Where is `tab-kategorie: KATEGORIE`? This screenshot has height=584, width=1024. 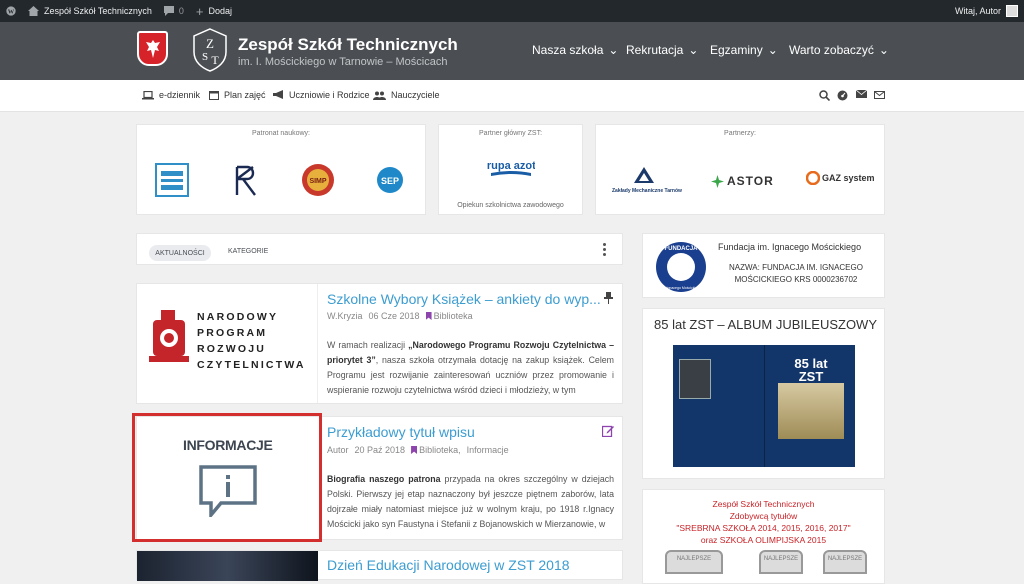 tab-kategorie: KATEGORIE is located at coordinates (248, 251).